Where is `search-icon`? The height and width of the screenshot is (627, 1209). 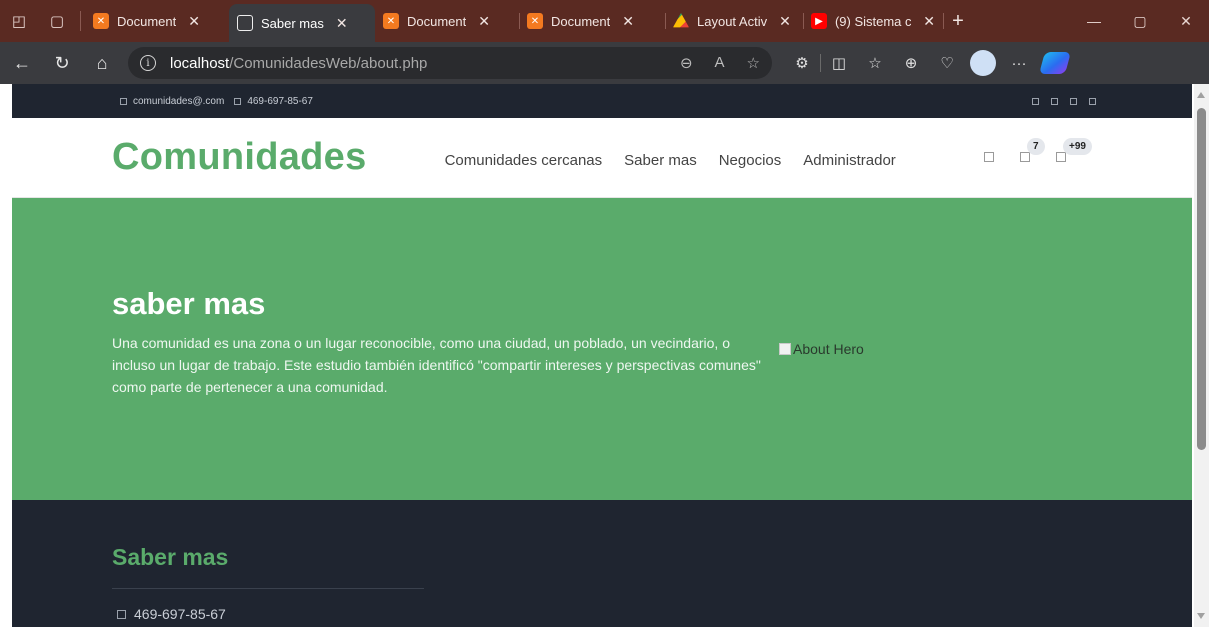 search-icon is located at coordinates (989, 157).